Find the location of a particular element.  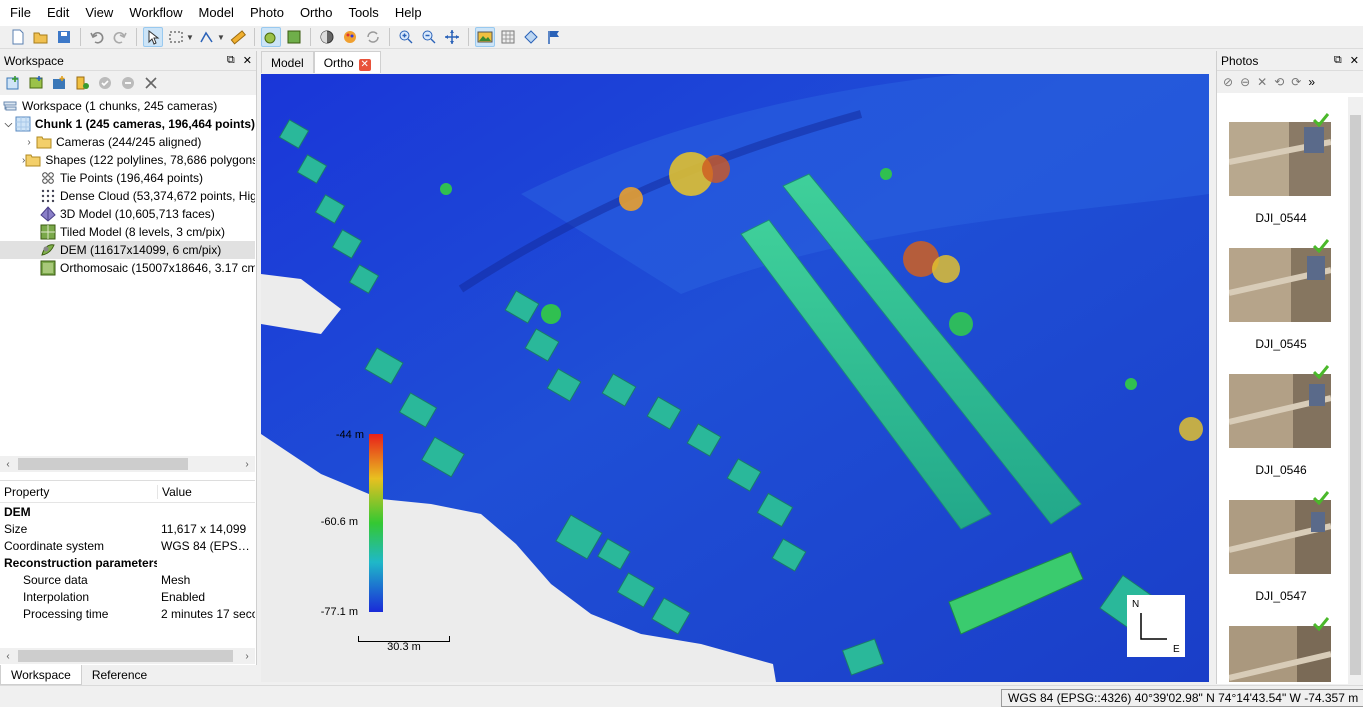

photos-toolbar: ⊘ ⊖ ✕ ⟲ ⟳ » is located at coordinates (1290, 82).